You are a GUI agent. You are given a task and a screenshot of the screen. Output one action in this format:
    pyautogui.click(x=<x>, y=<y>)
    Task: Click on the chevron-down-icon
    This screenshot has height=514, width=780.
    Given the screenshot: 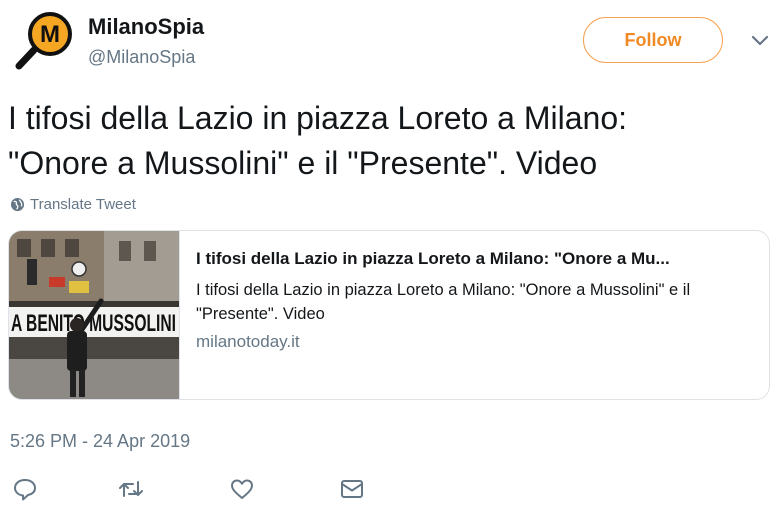 What is the action you would take?
    pyautogui.click(x=760, y=40)
    